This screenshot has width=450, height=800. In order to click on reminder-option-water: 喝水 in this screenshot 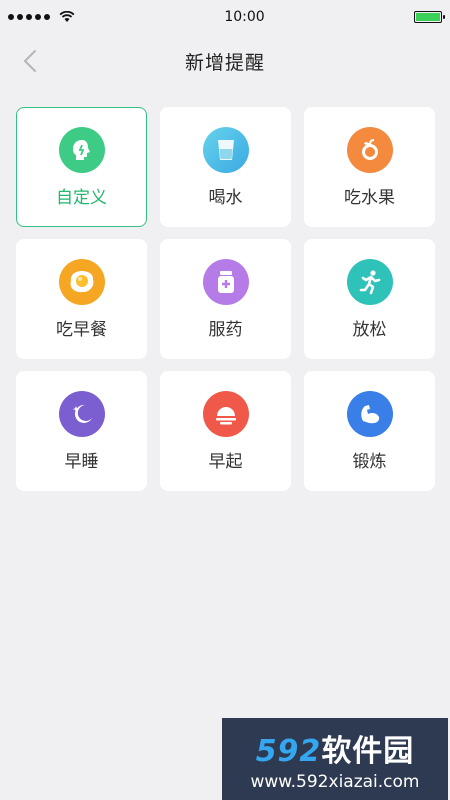, I will do `click(225, 167)`.